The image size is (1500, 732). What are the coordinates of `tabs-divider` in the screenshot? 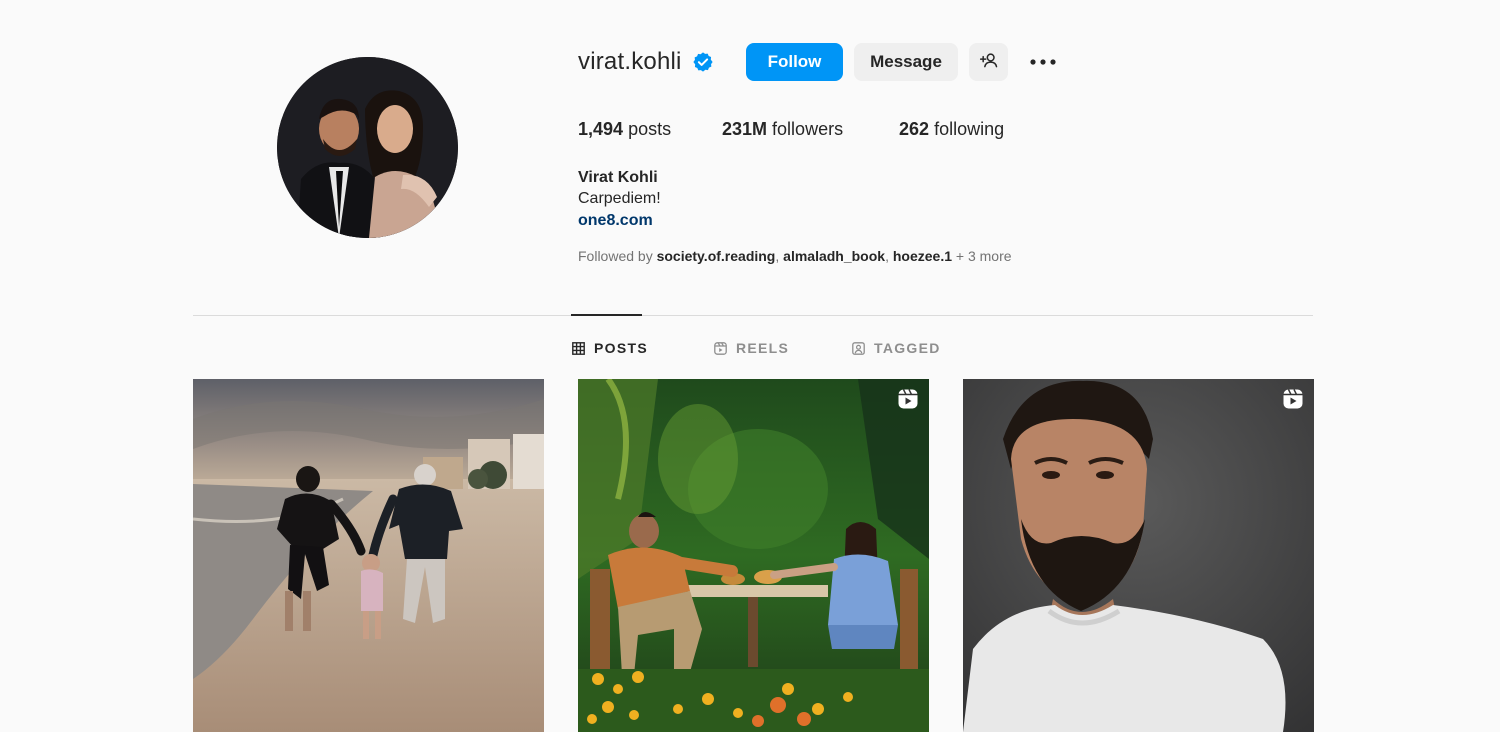 It's located at (753, 315).